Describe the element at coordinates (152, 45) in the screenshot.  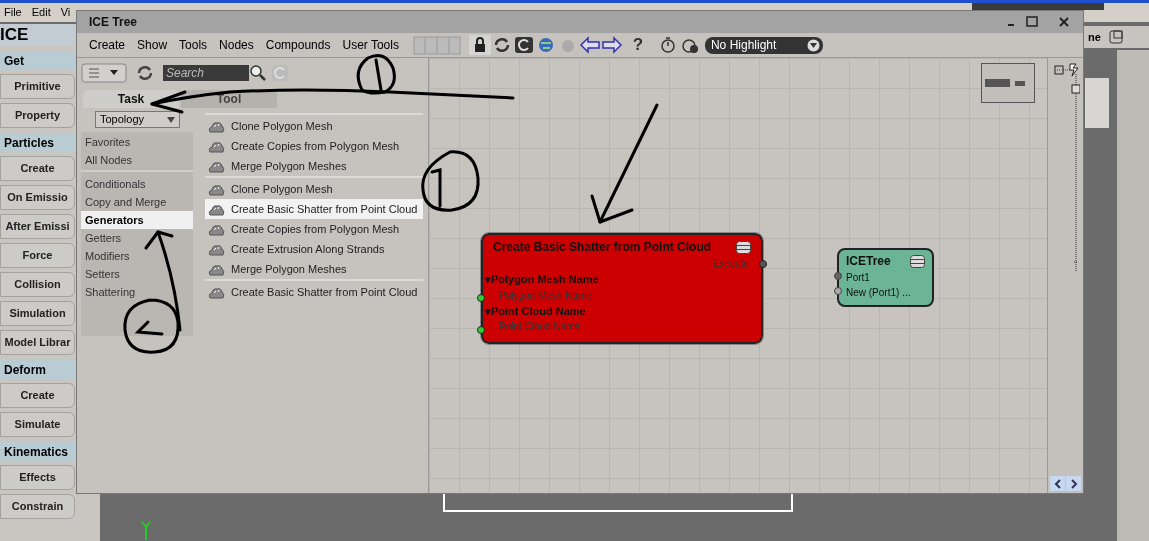
I see `menu-item: Show` at that location.